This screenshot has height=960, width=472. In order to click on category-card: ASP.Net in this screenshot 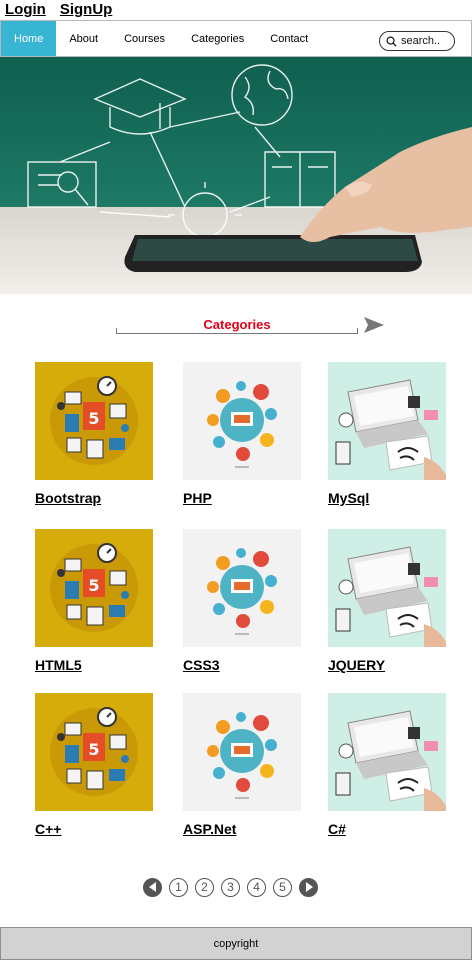, I will do `click(242, 765)`.